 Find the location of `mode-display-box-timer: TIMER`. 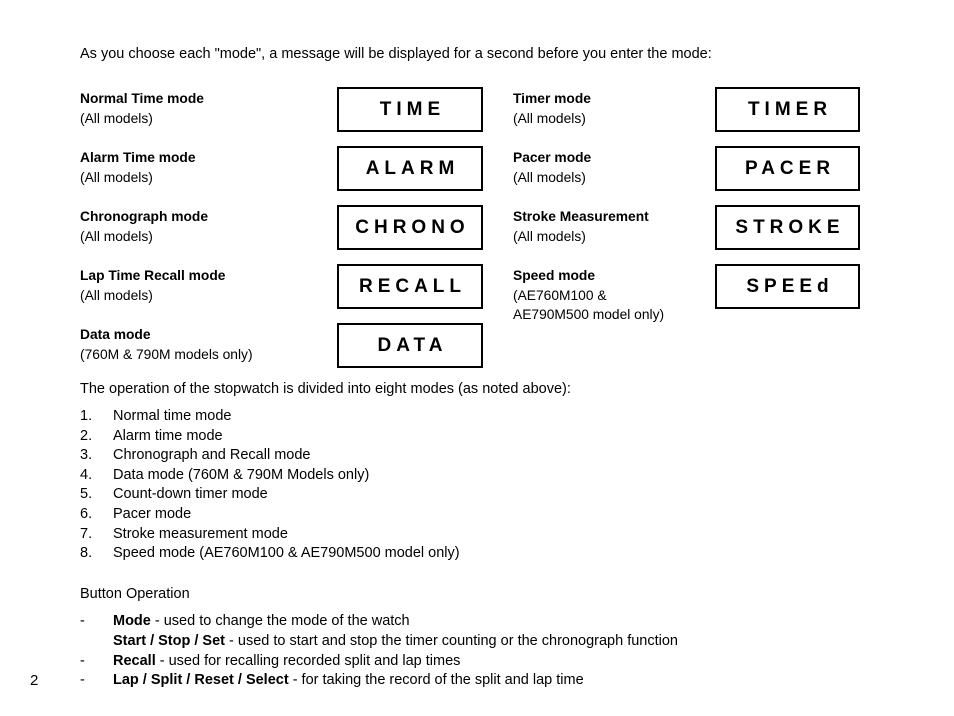

mode-display-box-timer: TIMER is located at coordinates (787, 109).